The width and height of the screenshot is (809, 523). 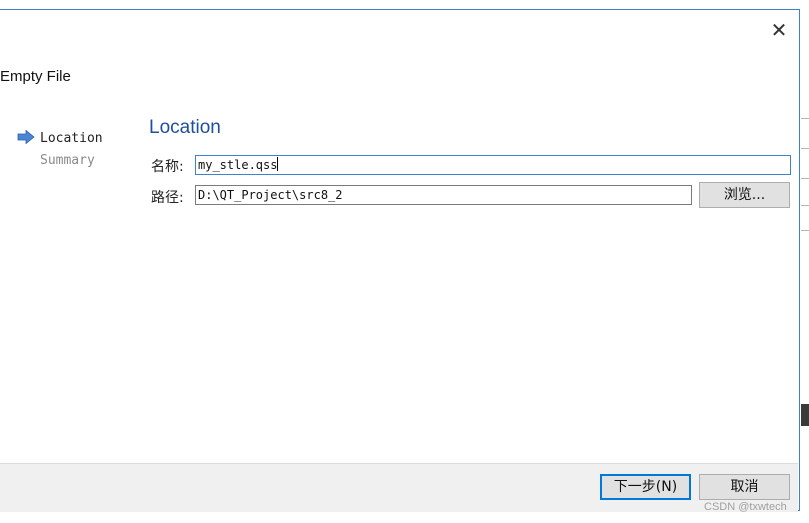 What do you see at coordinates (805, 415) in the screenshot?
I see `background-dark-block` at bounding box center [805, 415].